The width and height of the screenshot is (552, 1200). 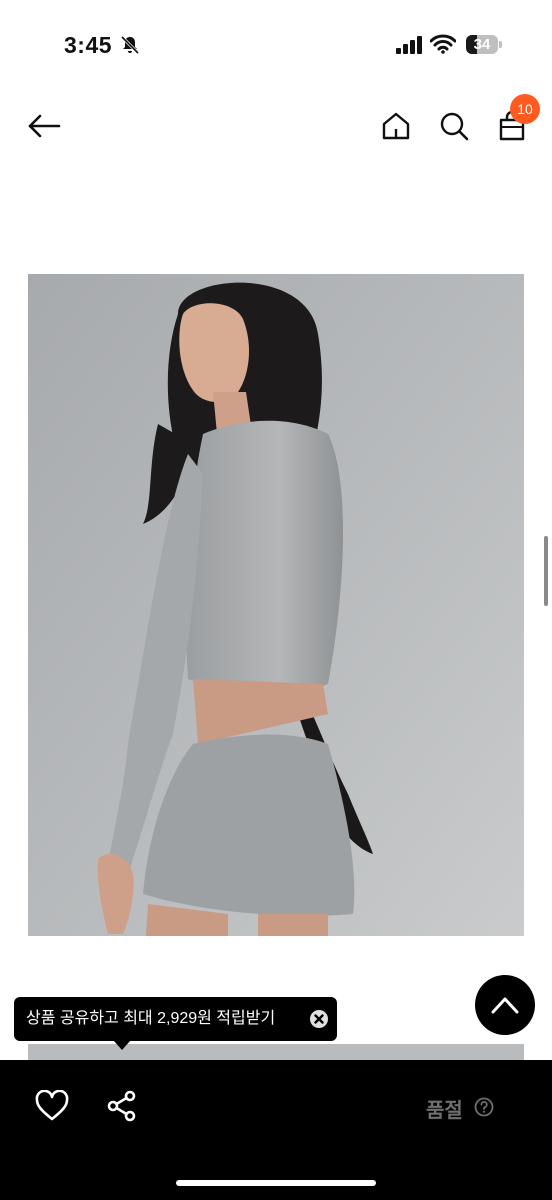 What do you see at coordinates (484, 1107) in the screenshot?
I see `help-circle-icon` at bounding box center [484, 1107].